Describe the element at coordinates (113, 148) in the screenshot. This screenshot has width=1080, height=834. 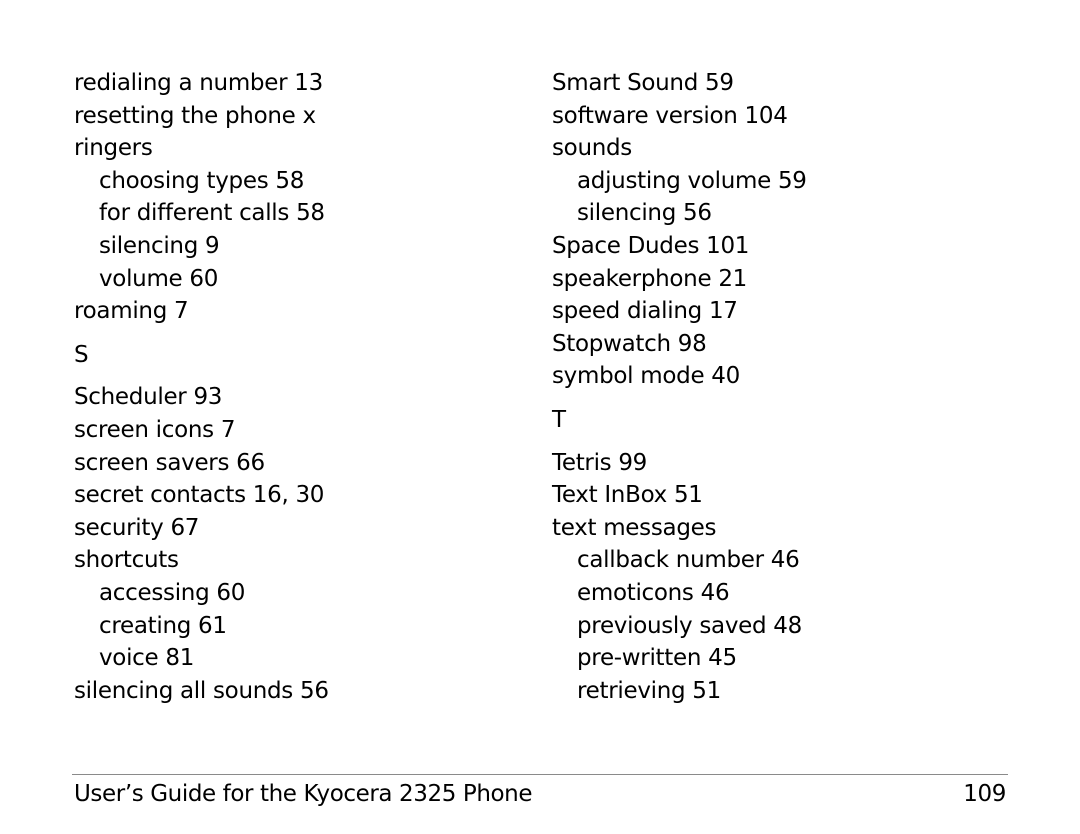
I see `index-entry: ringers` at that location.